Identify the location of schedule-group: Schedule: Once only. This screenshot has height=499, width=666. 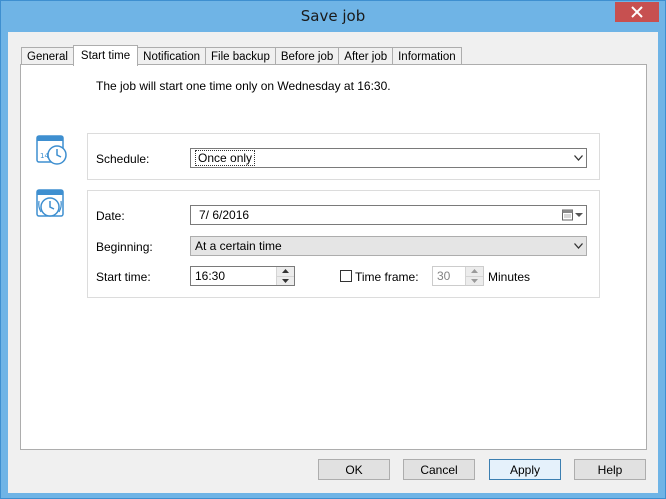
(343, 156).